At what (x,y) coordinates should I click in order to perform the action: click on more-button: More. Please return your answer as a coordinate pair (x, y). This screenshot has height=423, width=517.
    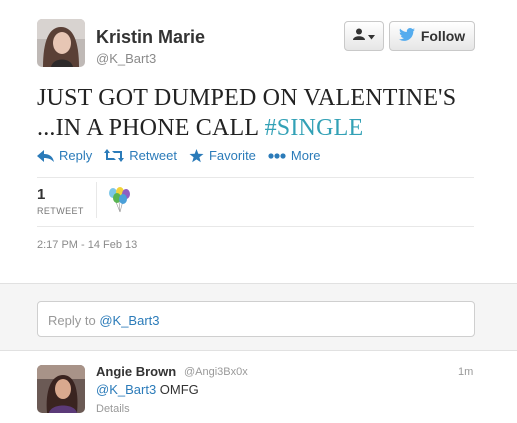
    Looking at the image, I should click on (294, 155).